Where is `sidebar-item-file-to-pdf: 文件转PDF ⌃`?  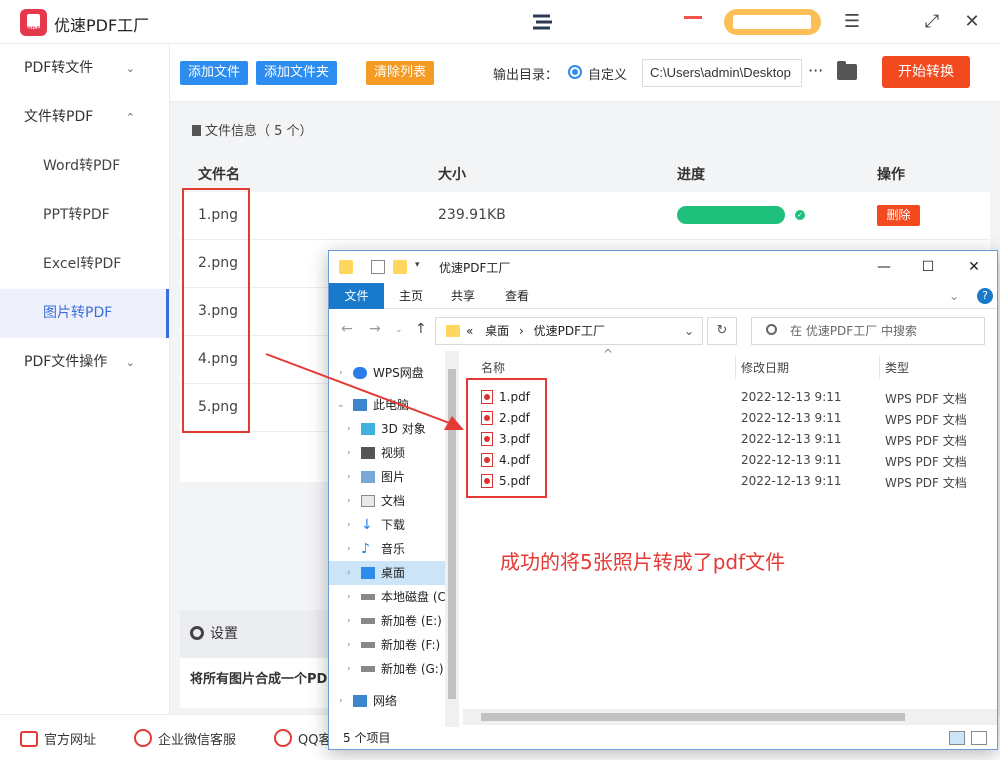 sidebar-item-file-to-pdf: 文件转PDF ⌃ is located at coordinates (84, 117).